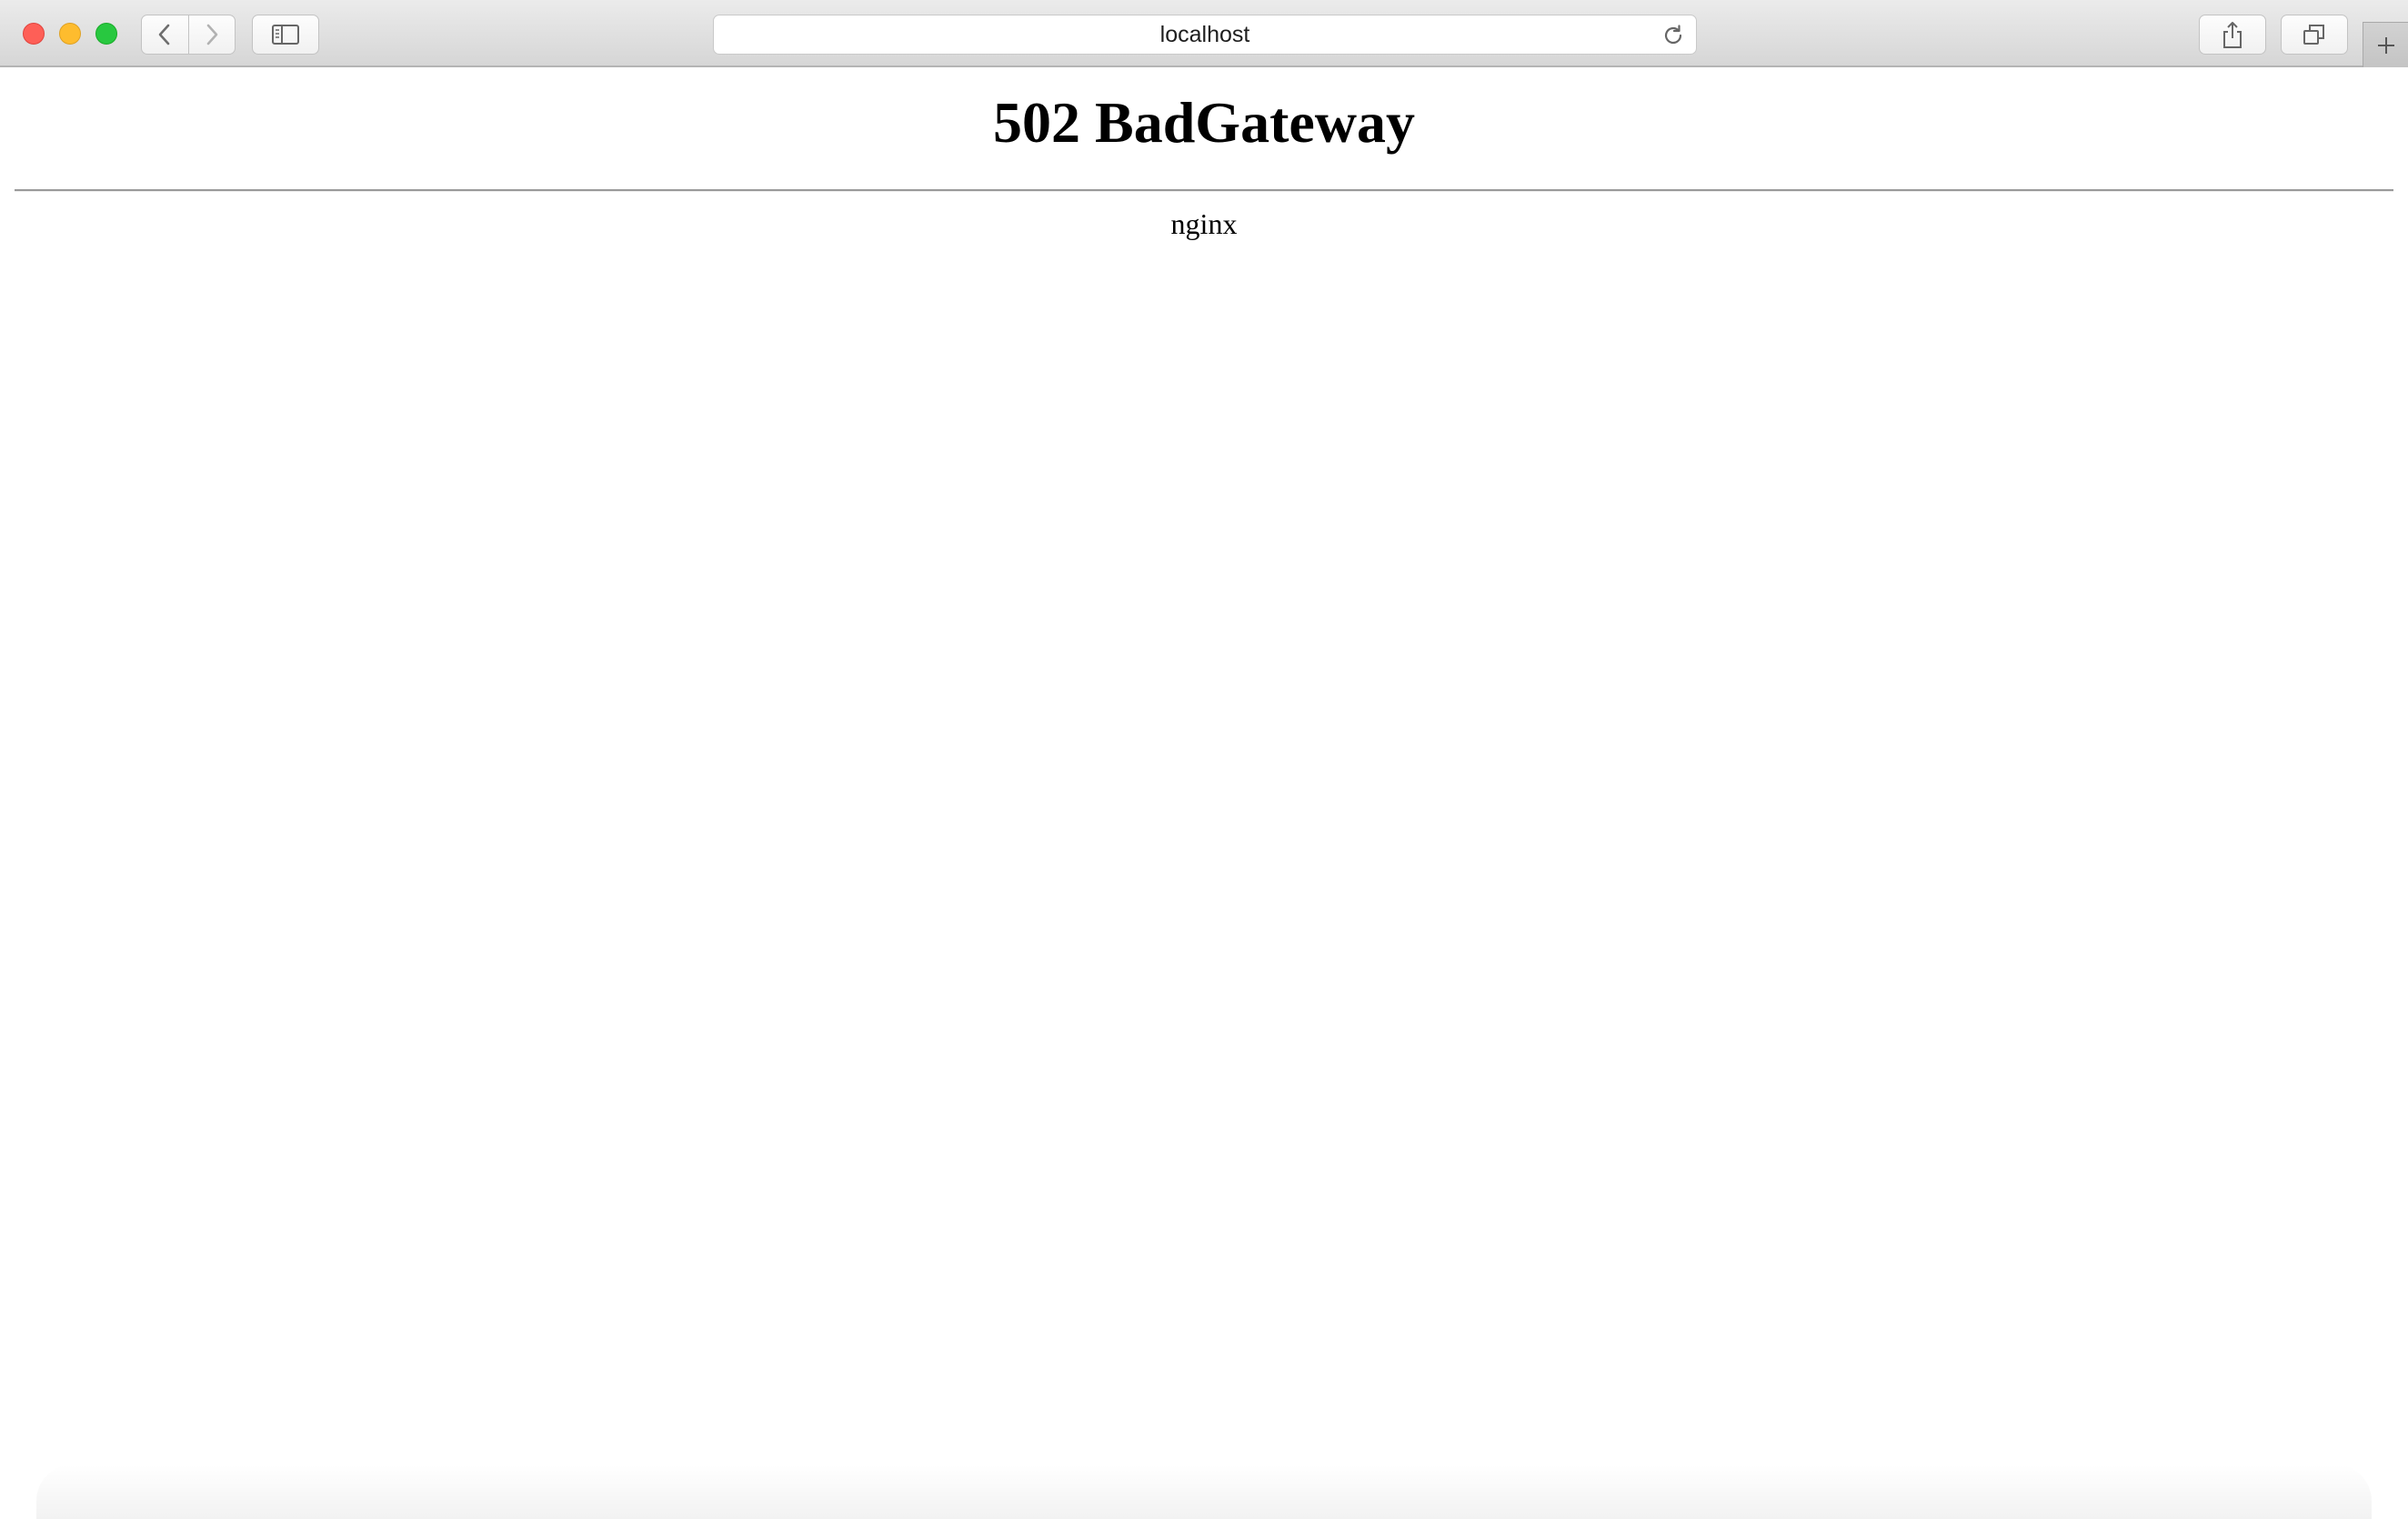 This screenshot has width=2408, height=1519. I want to click on tabs-overview-button, so click(2314, 35).